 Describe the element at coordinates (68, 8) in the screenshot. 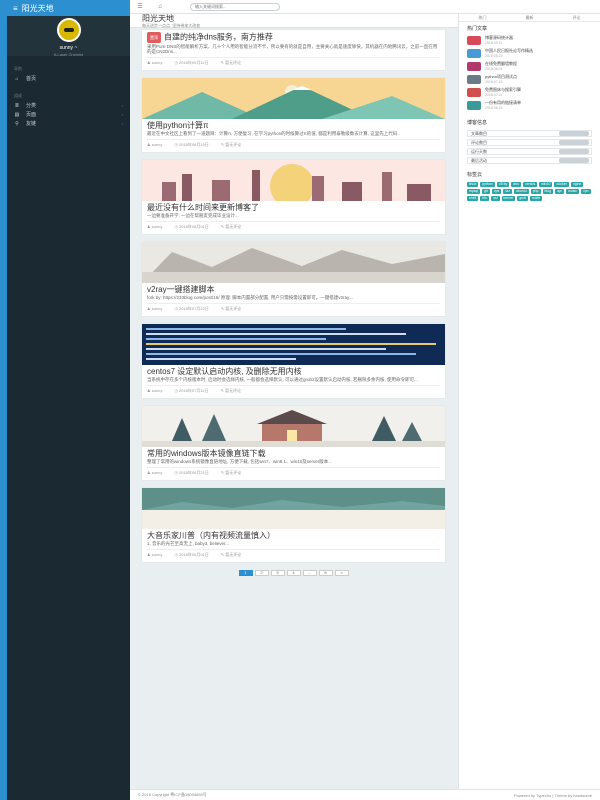

I see `brand-bar: ≡ 阳光天地` at that location.